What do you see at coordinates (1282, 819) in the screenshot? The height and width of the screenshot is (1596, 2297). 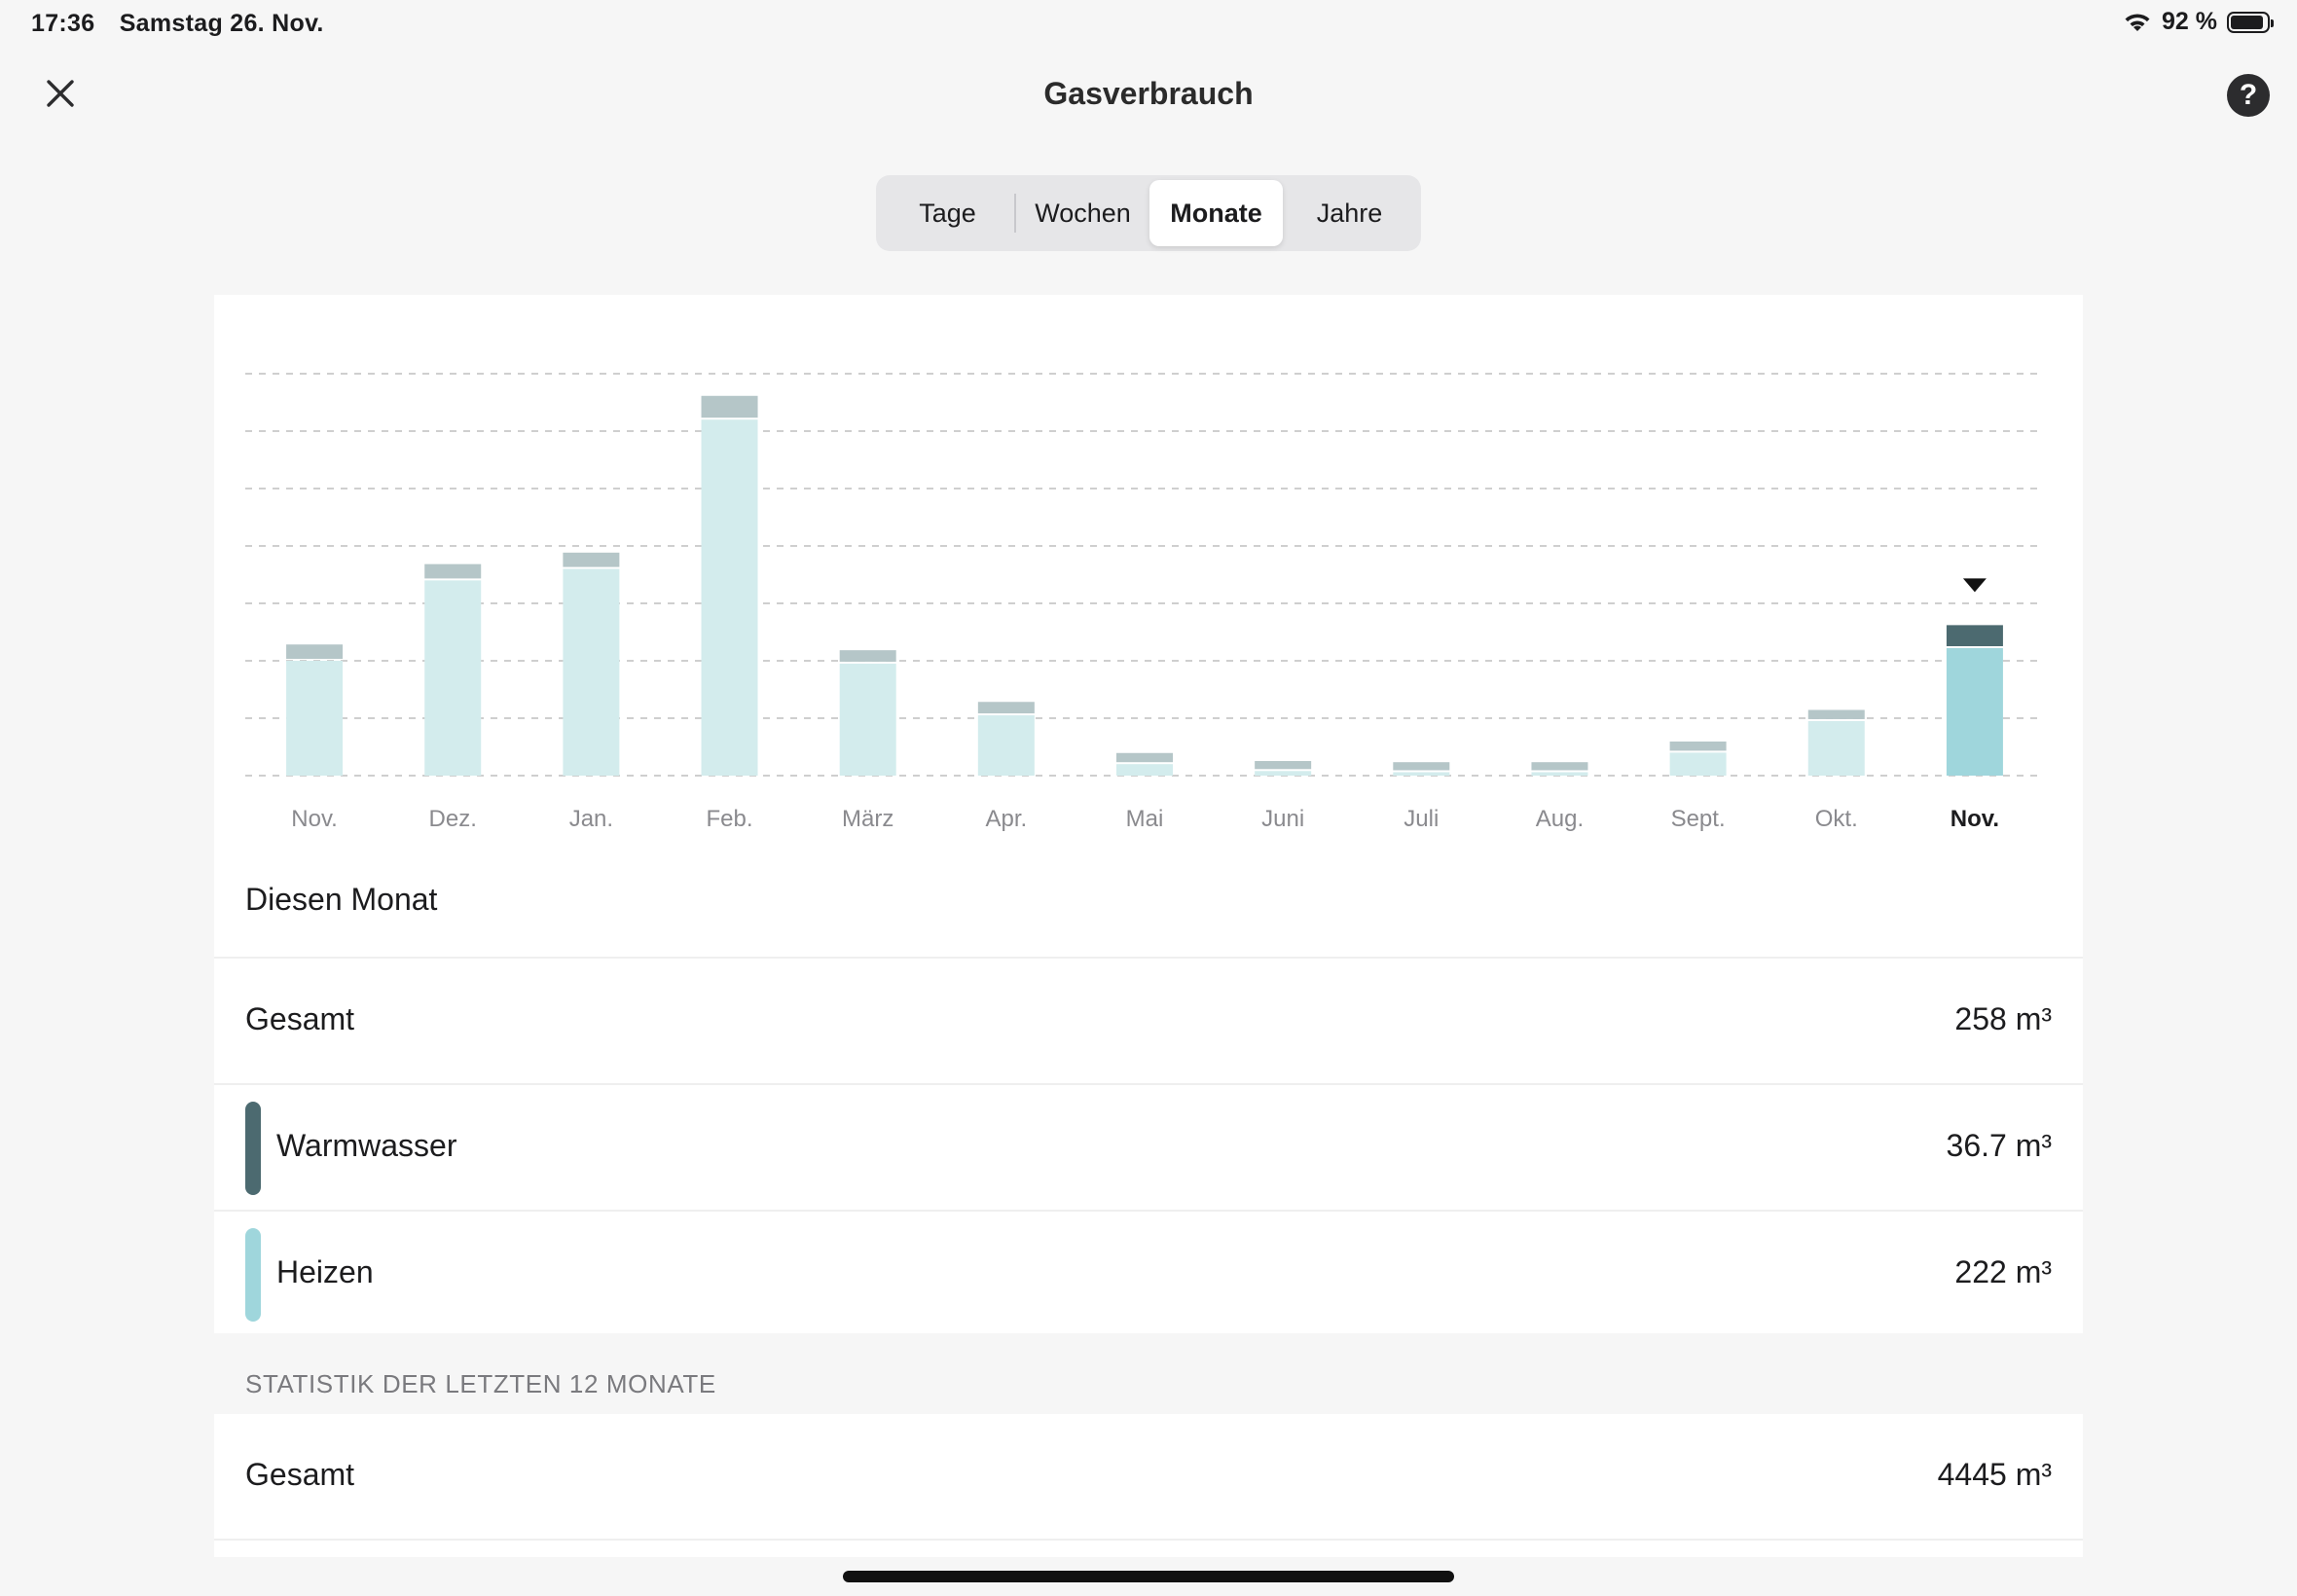 I see `x-tick-label: Juni` at bounding box center [1282, 819].